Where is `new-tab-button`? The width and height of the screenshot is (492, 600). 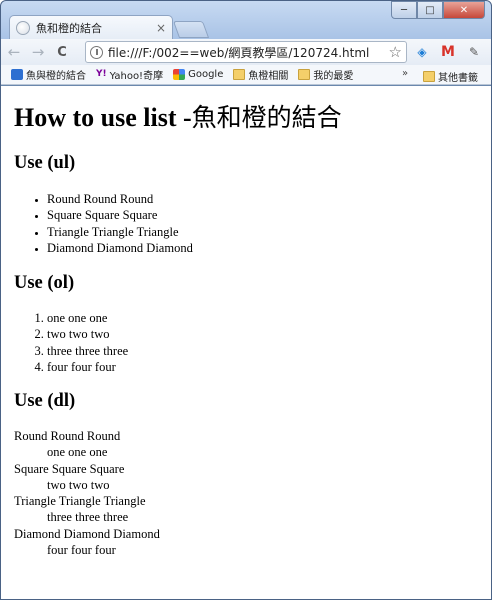 new-tab-button is located at coordinates (191, 29).